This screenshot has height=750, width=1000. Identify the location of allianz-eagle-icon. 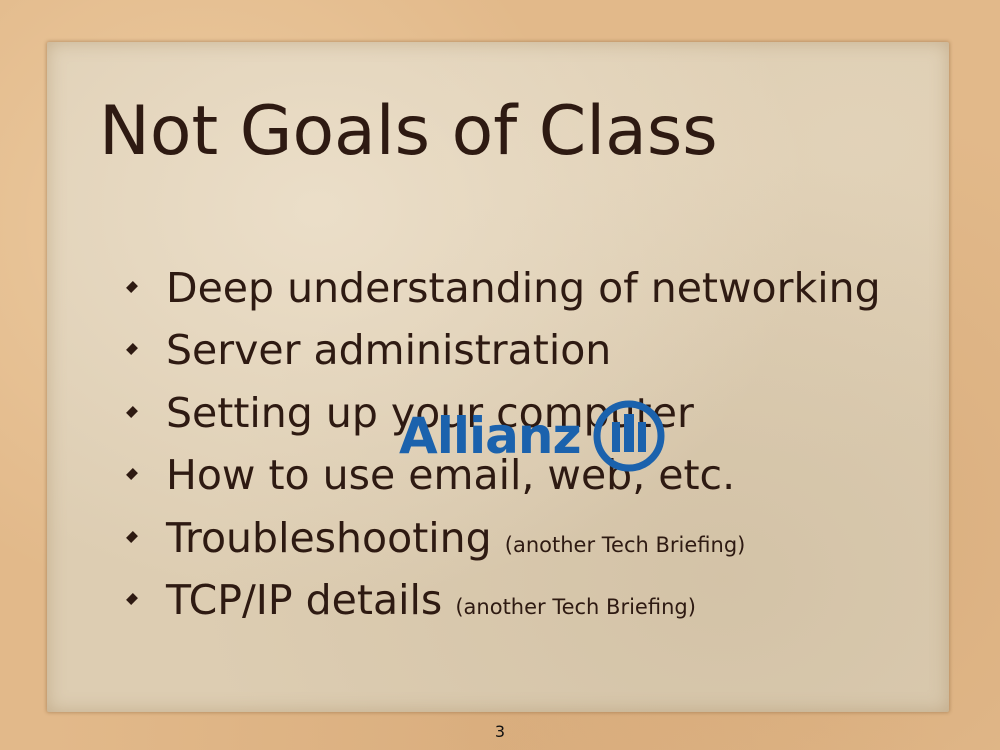
(629, 436).